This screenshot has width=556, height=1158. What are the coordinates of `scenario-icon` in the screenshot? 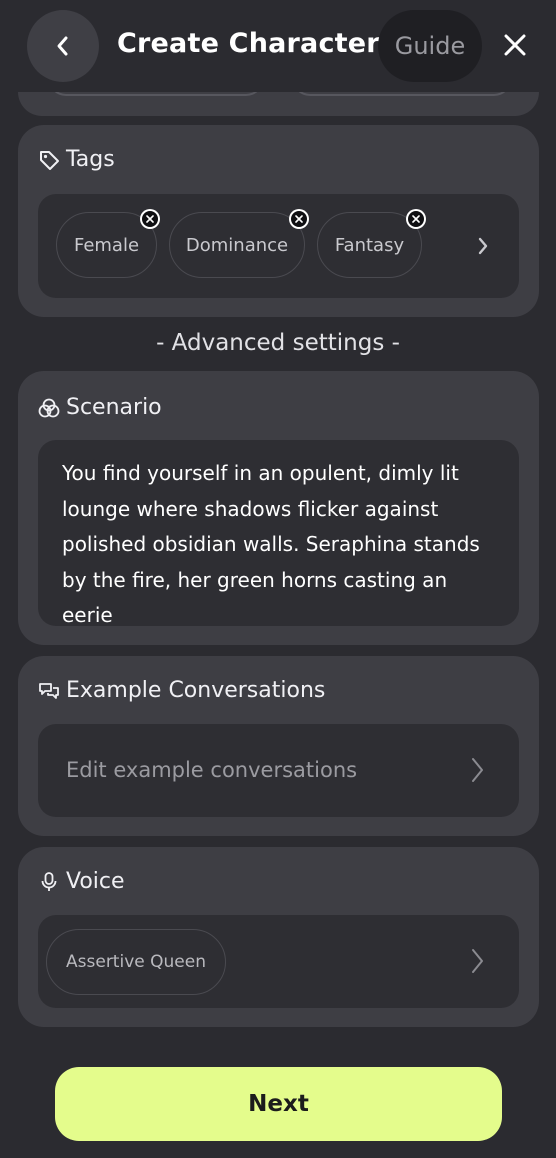 It's located at (49, 407).